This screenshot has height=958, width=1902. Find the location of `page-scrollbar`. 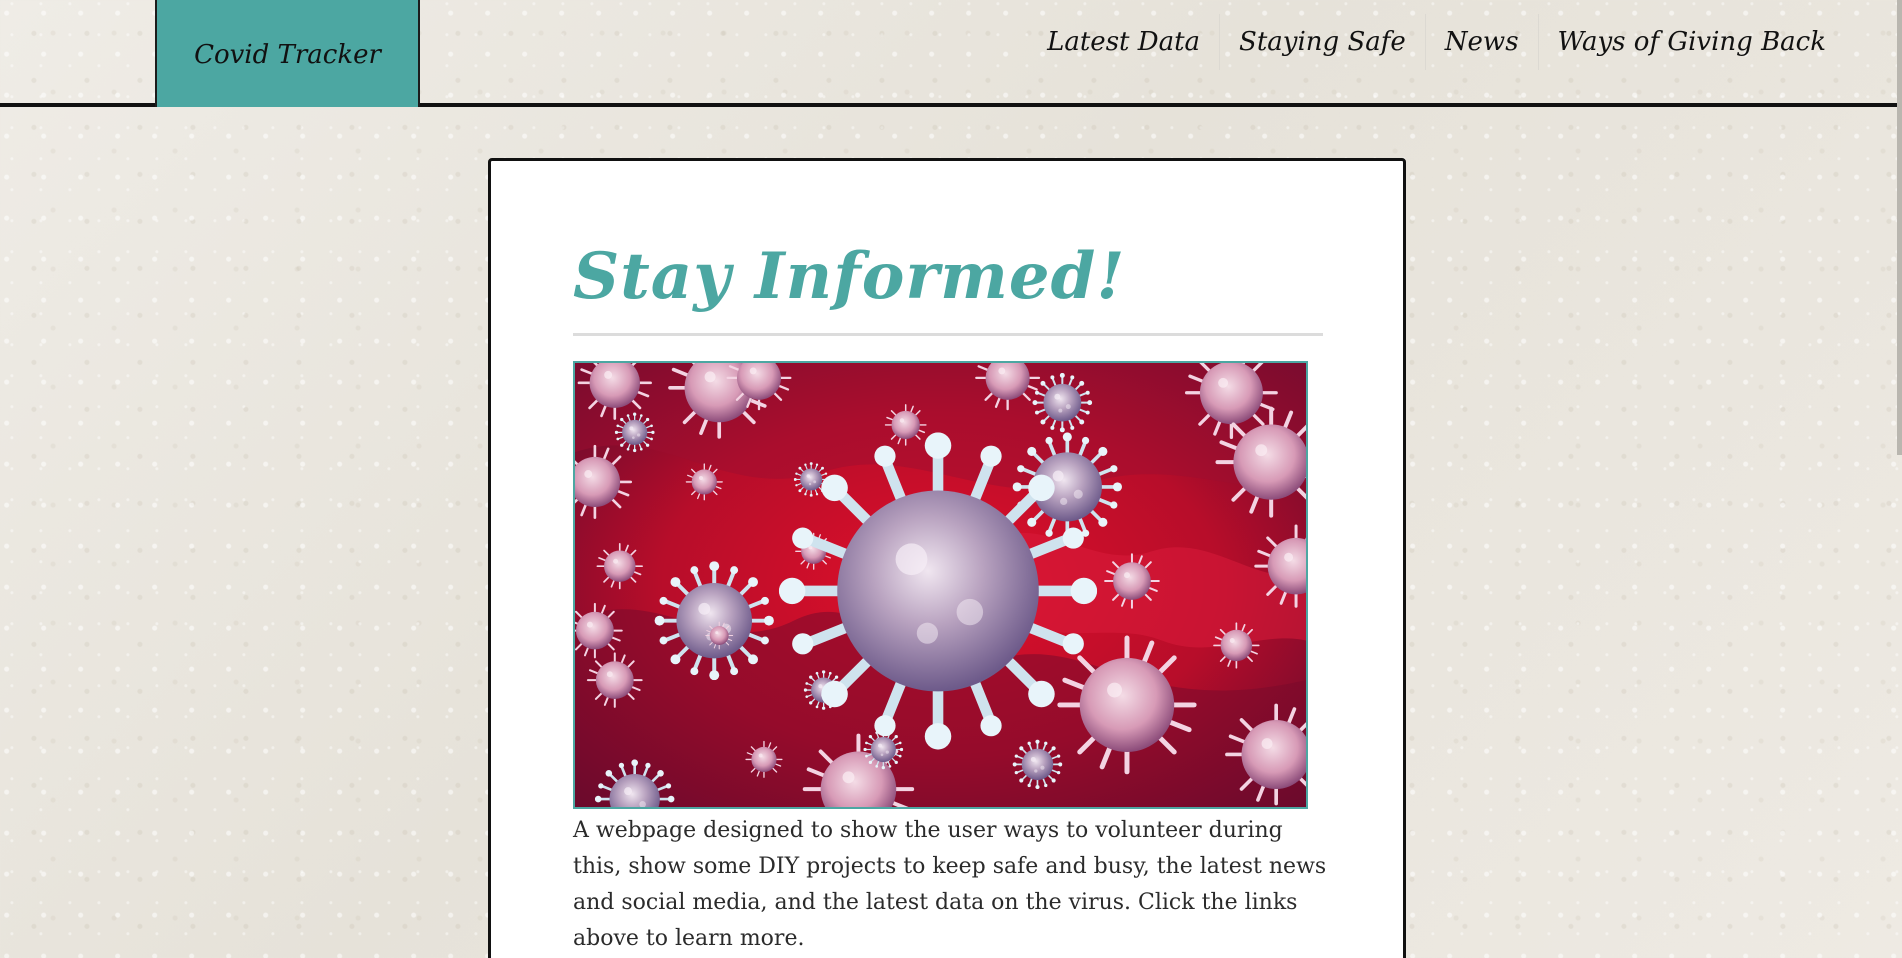

page-scrollbar is located at coordinates (1899, 227).